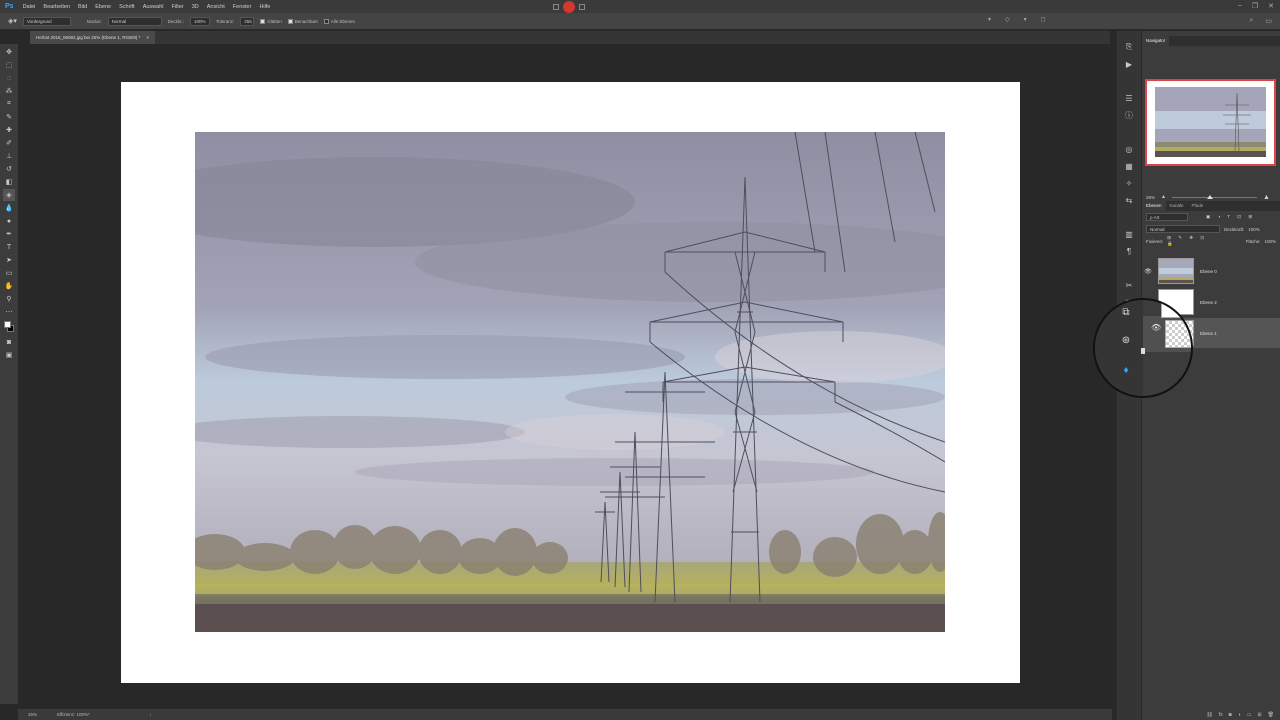 This screenshot has height=720, width=1280. What do you see at coordinates (582, 7) in the screenshot?
I see `square-icon` at bounding box center [582, 7].